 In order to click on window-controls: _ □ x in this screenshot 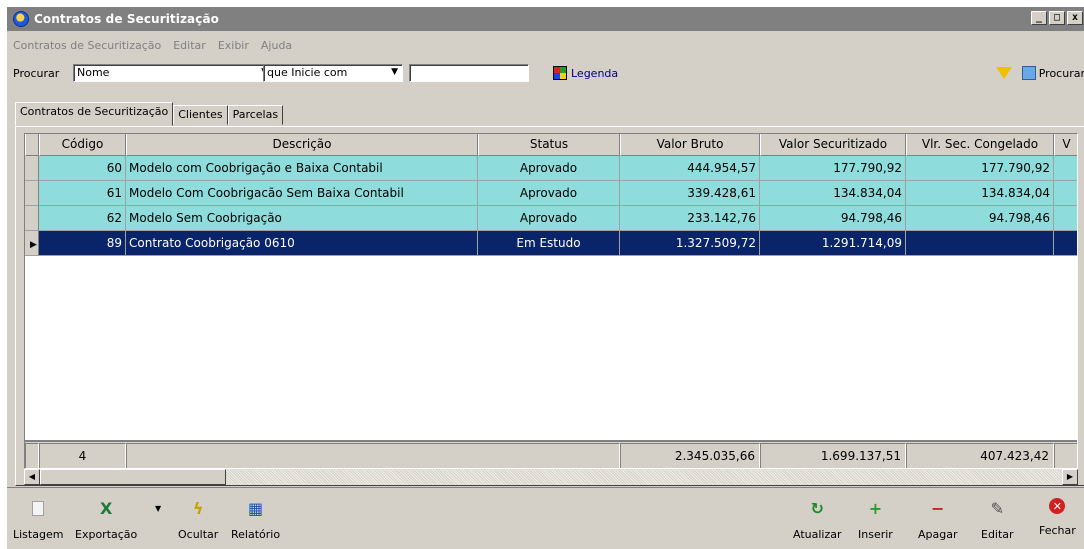, I will do `click(1057, 18)`.